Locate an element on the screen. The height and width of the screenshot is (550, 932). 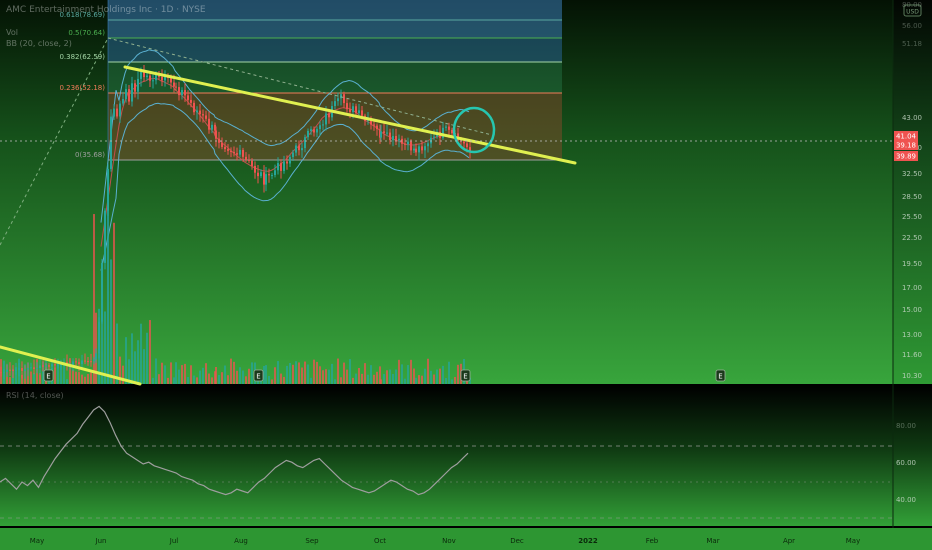
volume-legend: Vol is located at coordinates (12, 32).